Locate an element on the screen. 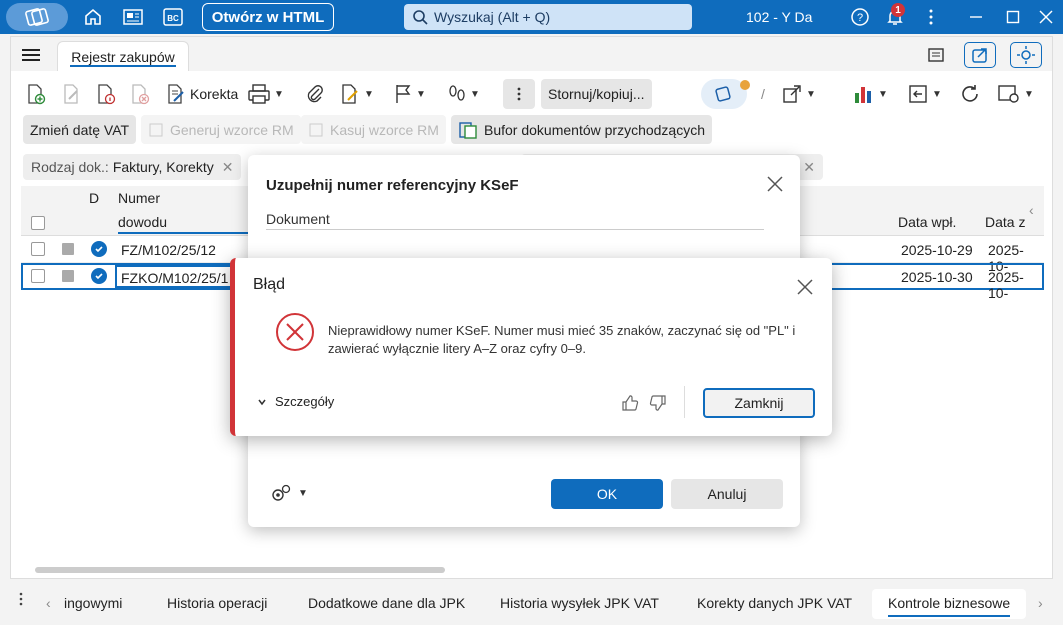 Image resolution: width=1063 pixels, height=625 pixels. delete-rm-label: Kasuj wzorce RM is located at coordinates (384, 129).